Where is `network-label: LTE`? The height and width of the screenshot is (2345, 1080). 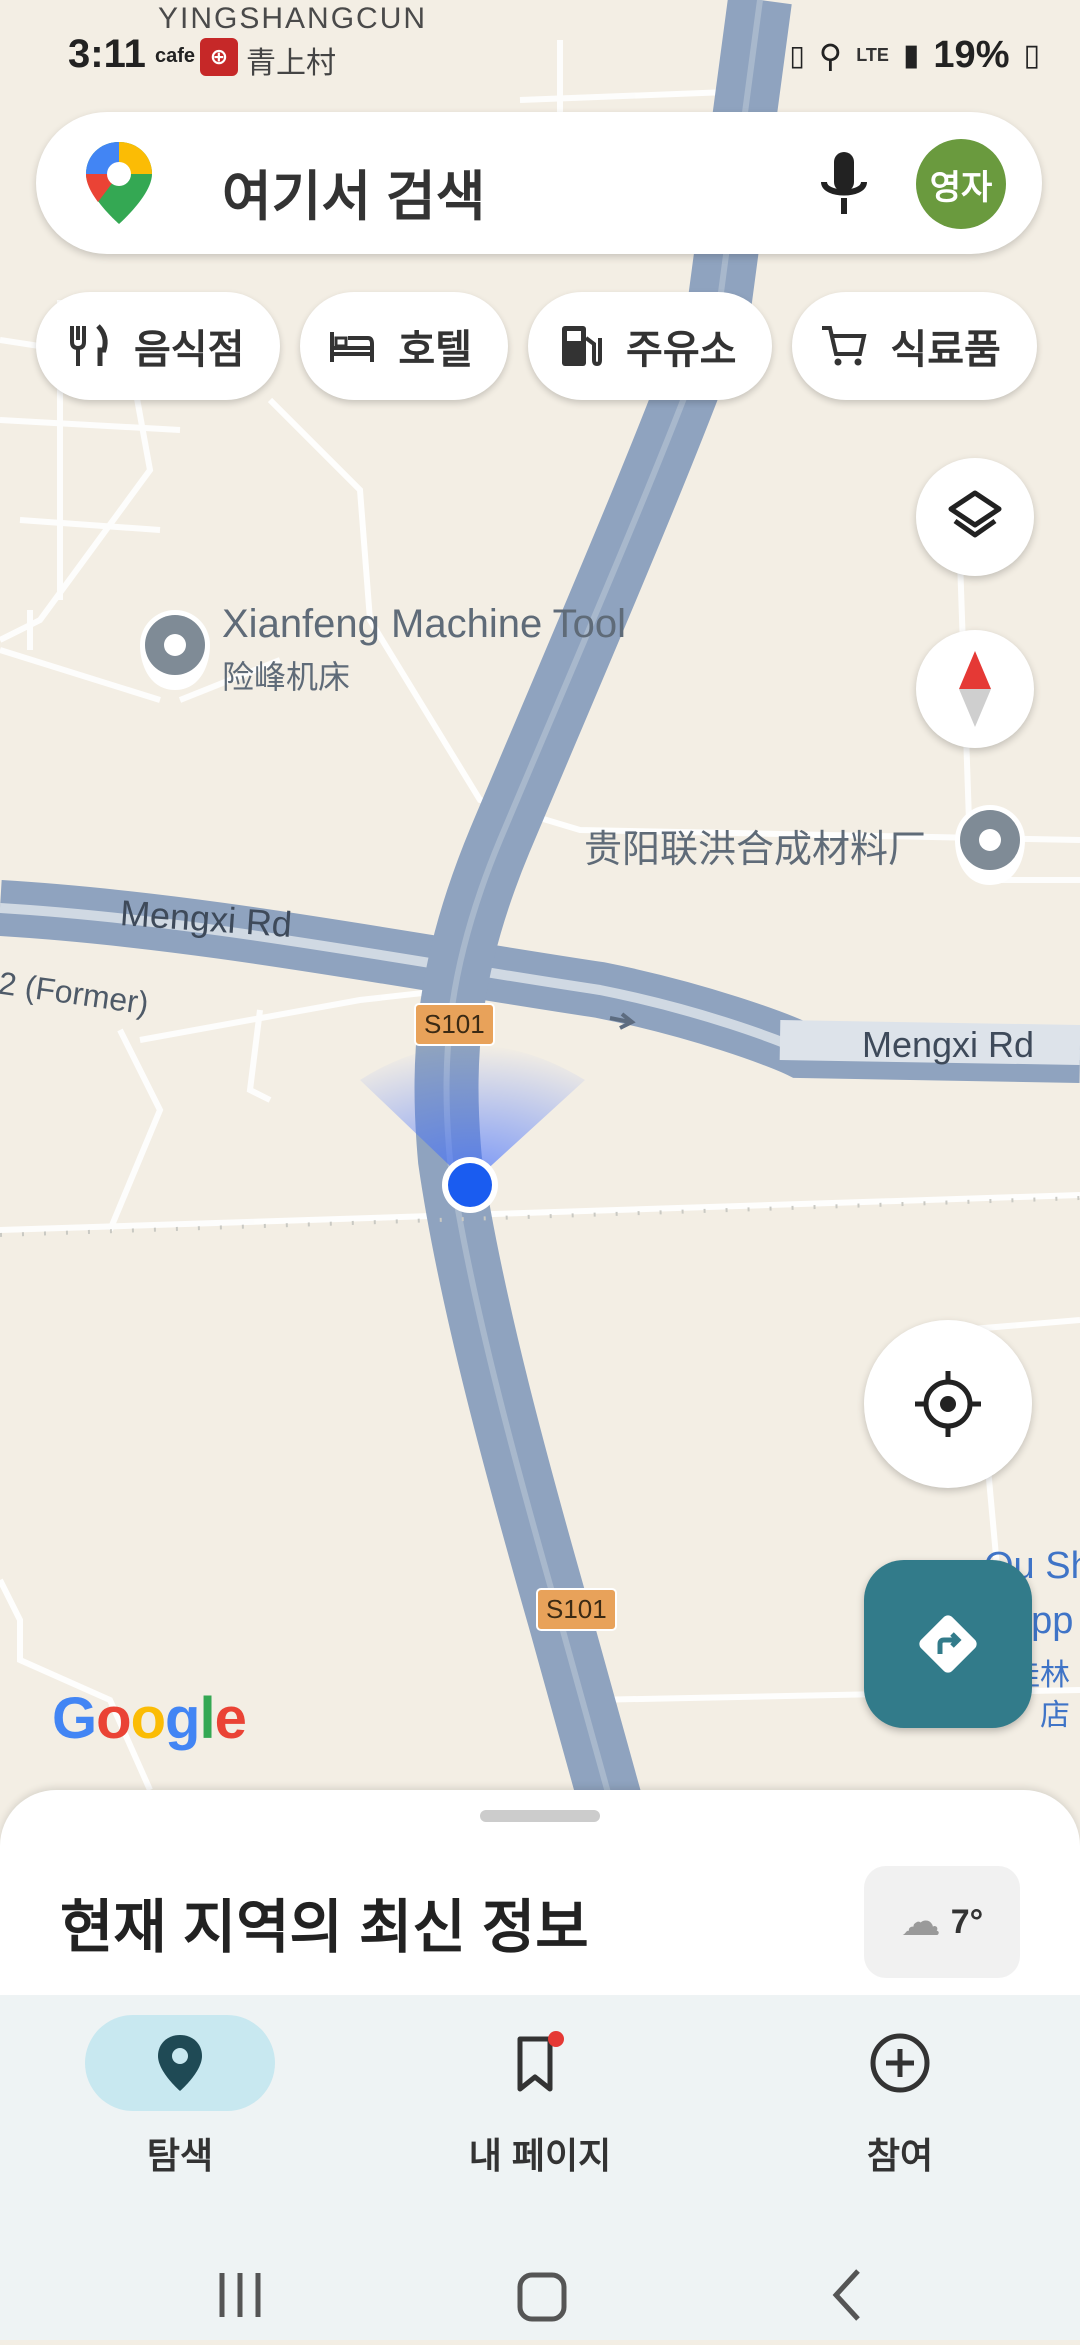
network-label: LTE is located at coordinates (872, 55).